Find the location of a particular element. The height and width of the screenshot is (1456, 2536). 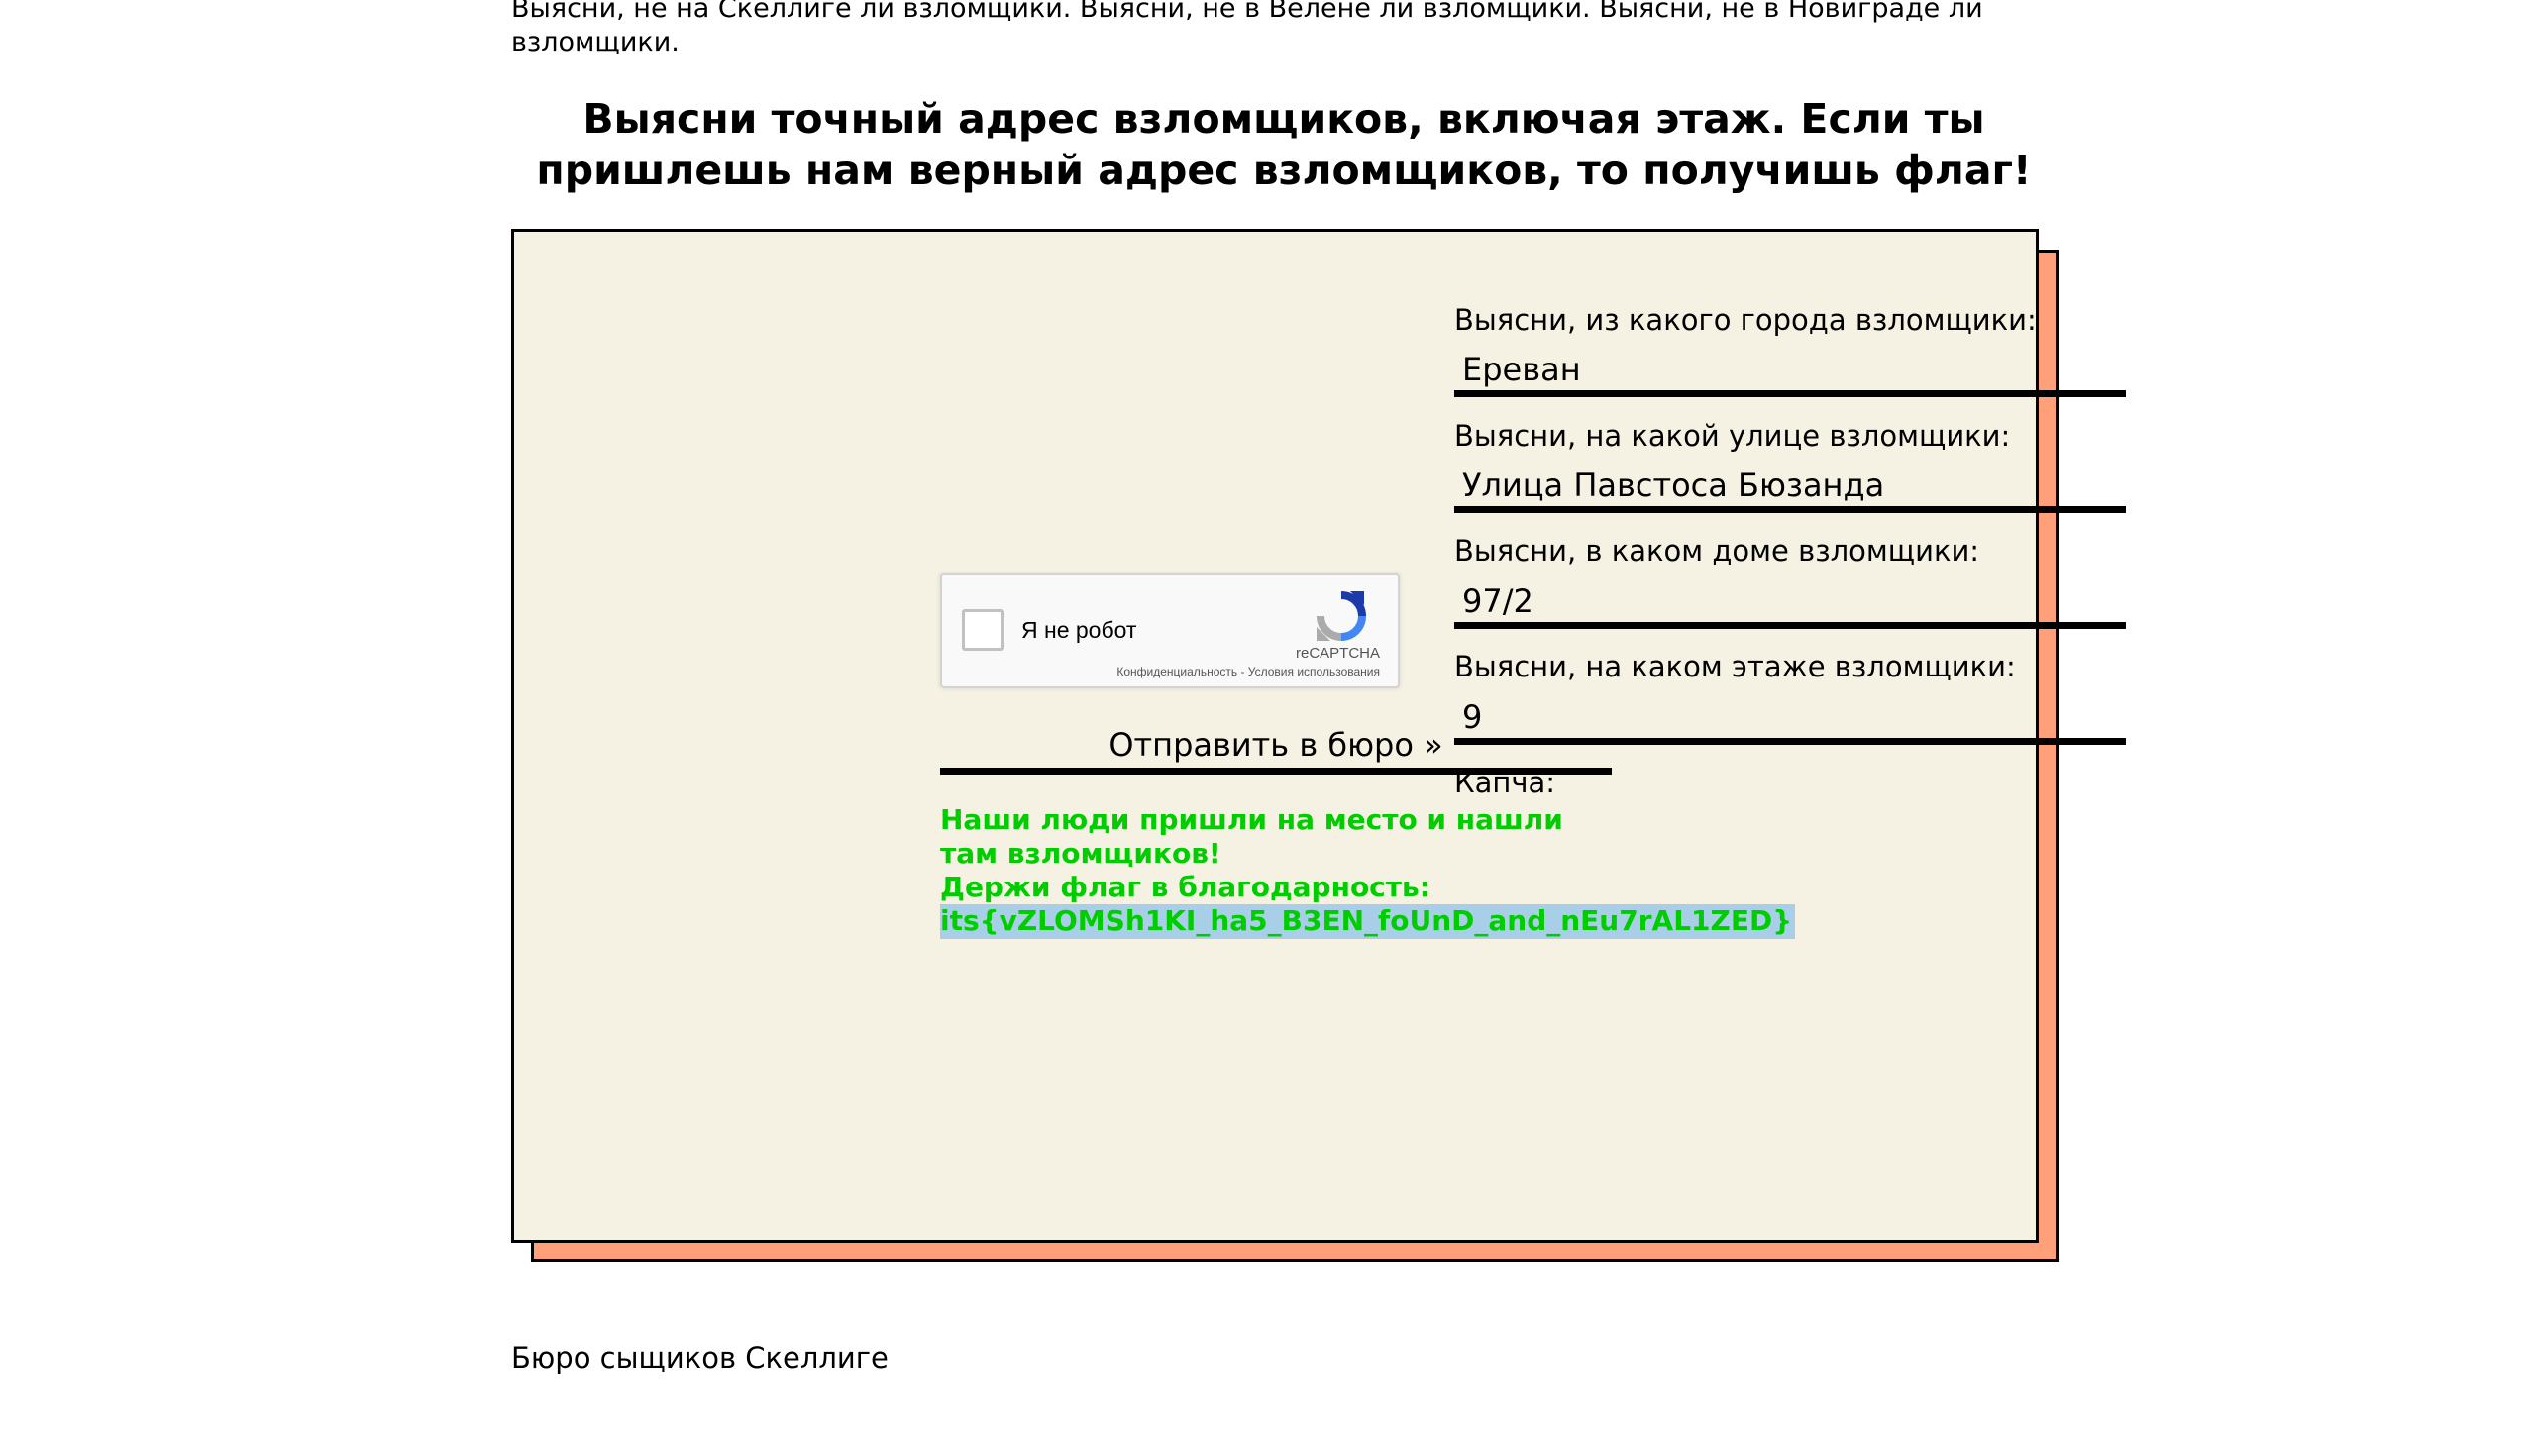

recaptcha-brand: reCAPTCHA is located at coordinates (1337, 653).